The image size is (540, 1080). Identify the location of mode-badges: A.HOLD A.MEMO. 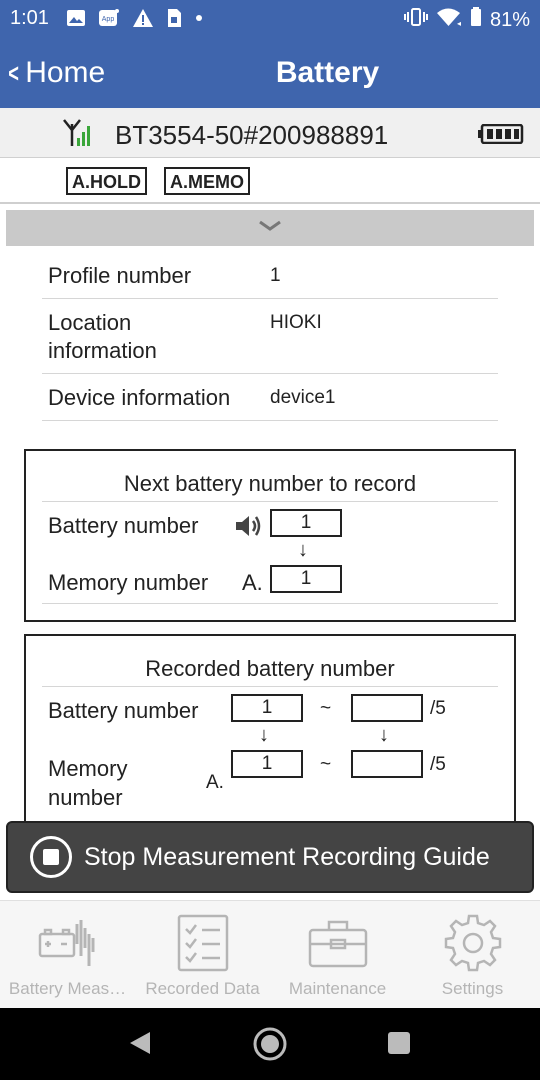
(270, 181).